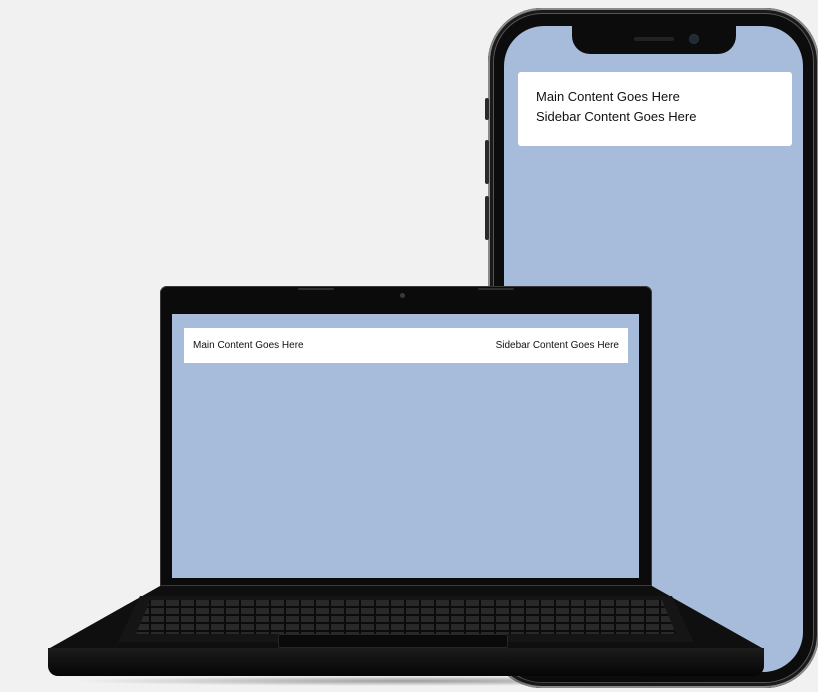 This screenshot has height=692, width=818. Describe the element at coordinates (406, 617) in the screenshot. I see `laptop-keyboard-rows` at that location.